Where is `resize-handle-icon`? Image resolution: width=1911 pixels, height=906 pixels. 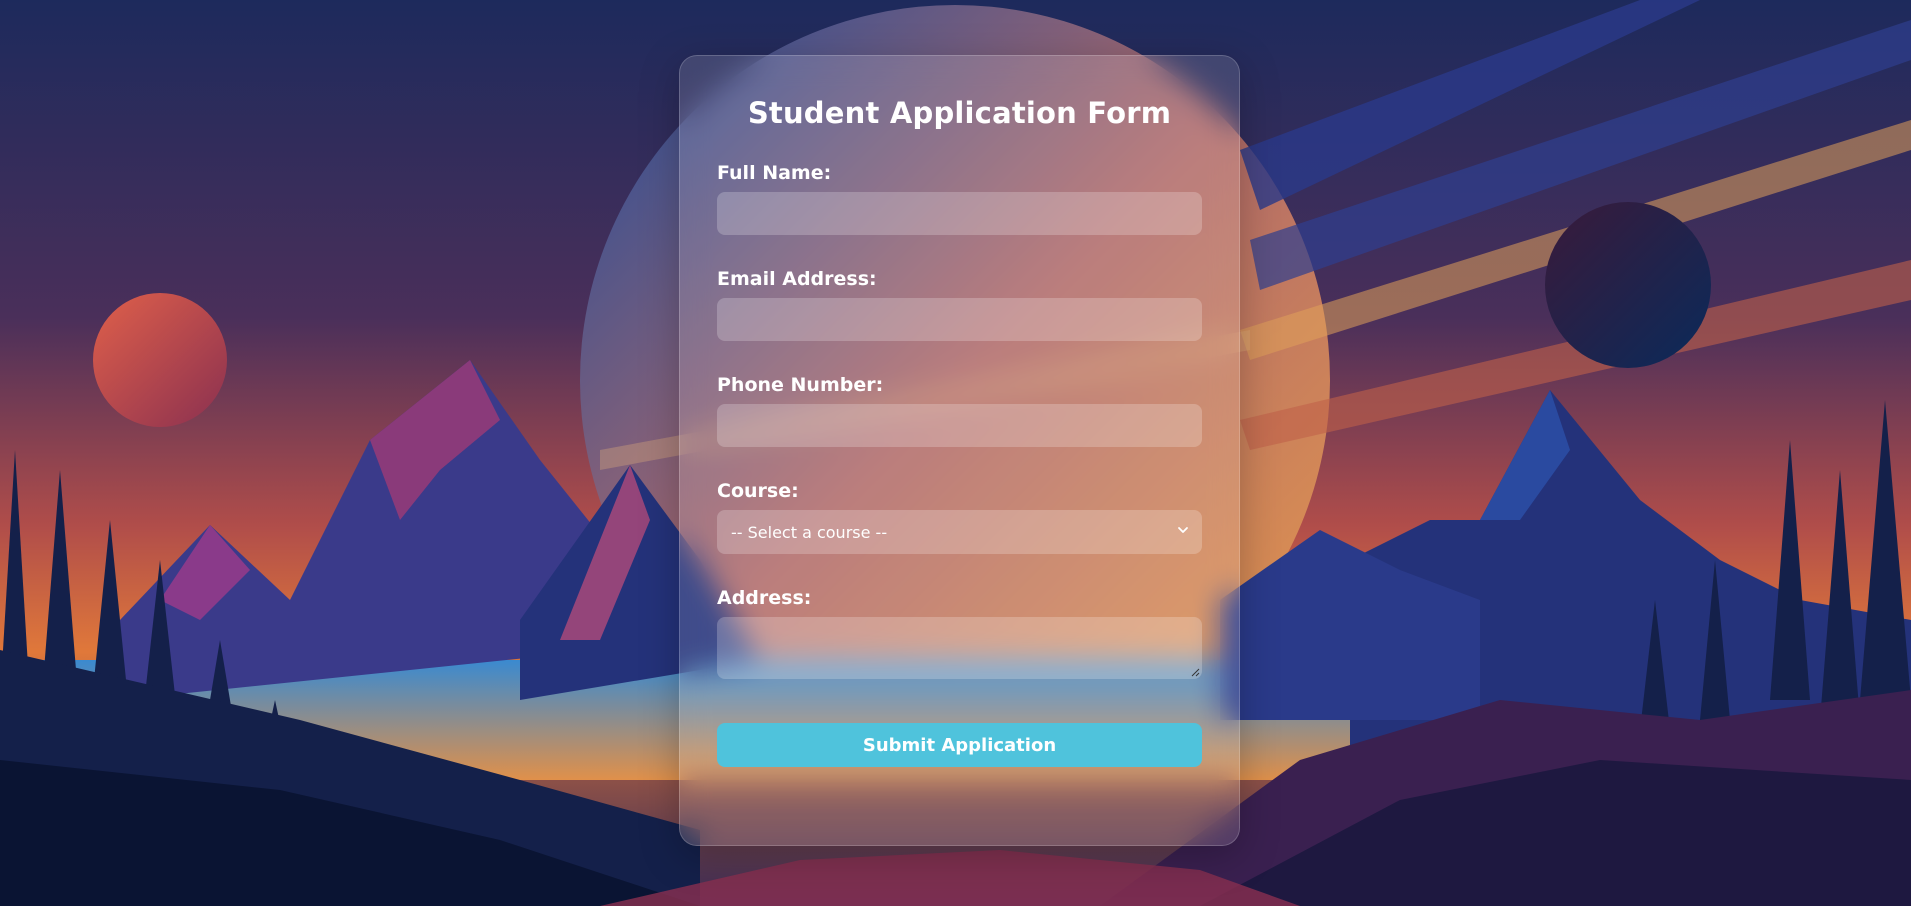 resize-handle-icon is located at coordinates (1195, 672).